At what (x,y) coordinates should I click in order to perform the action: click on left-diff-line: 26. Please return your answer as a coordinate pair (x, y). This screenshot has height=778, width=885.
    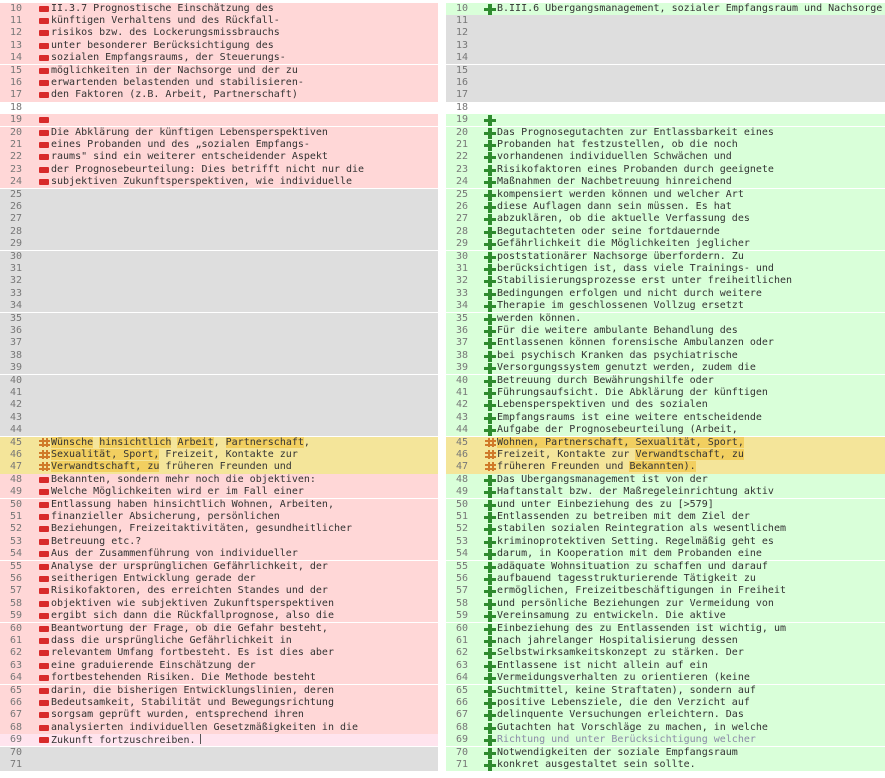
    Looking at the image, I should click on (219, 207).